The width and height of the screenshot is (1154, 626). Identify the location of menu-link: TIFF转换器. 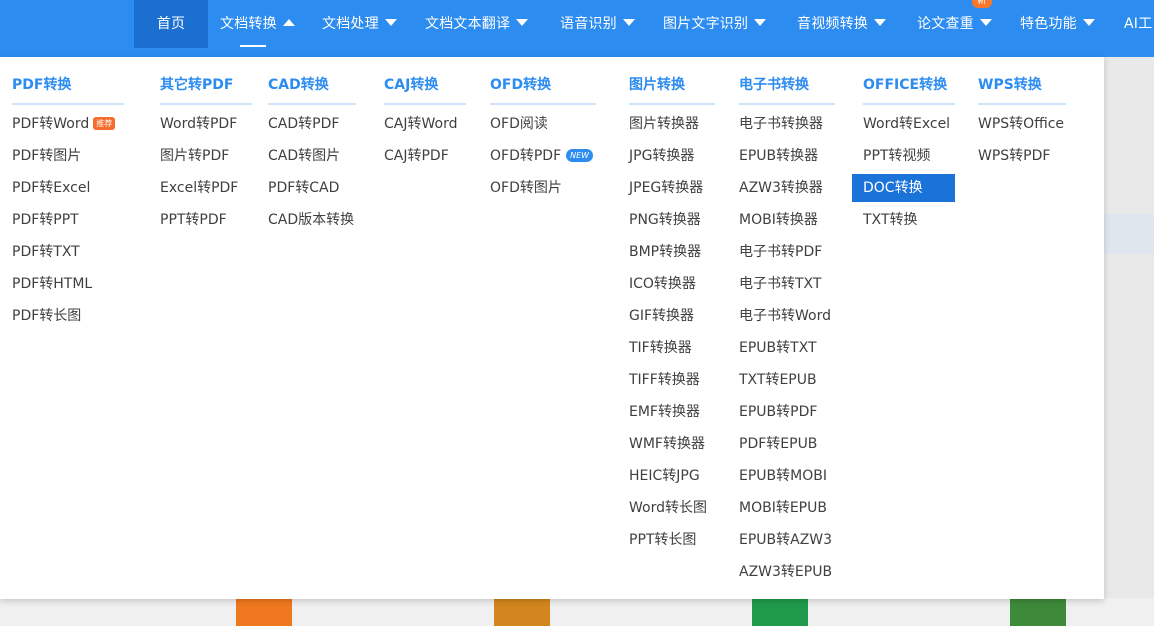
(664, 380).